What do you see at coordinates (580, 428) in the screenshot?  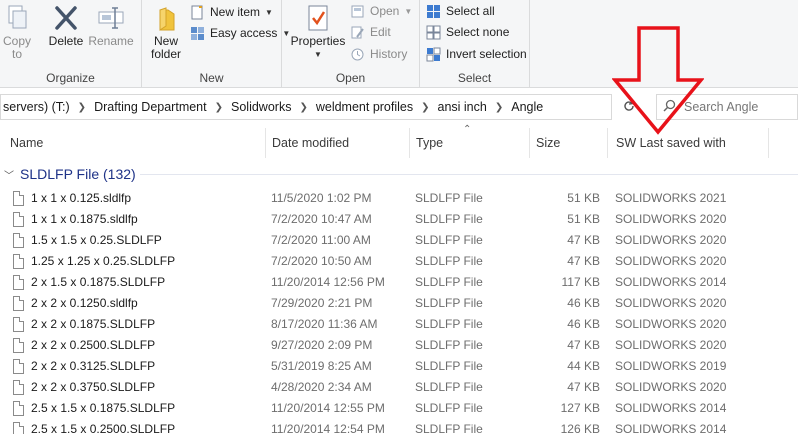 I see `file-size: 126 KB` at bounding box center [580, 428].